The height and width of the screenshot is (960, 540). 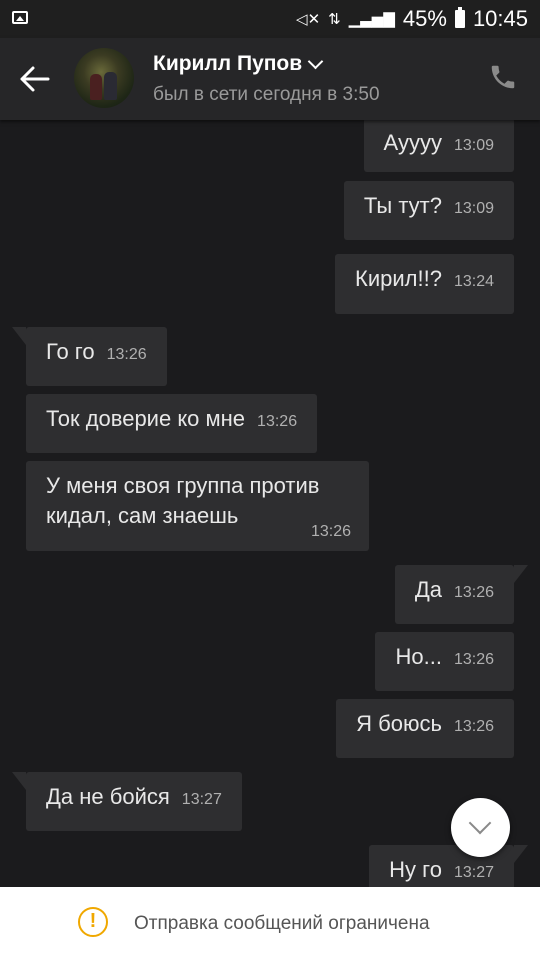 What do you see at coordinates (438, 146) in the screenshot?
I see `message-bubble-out: Ауууу 13:09` at bounding box center [438, 146].